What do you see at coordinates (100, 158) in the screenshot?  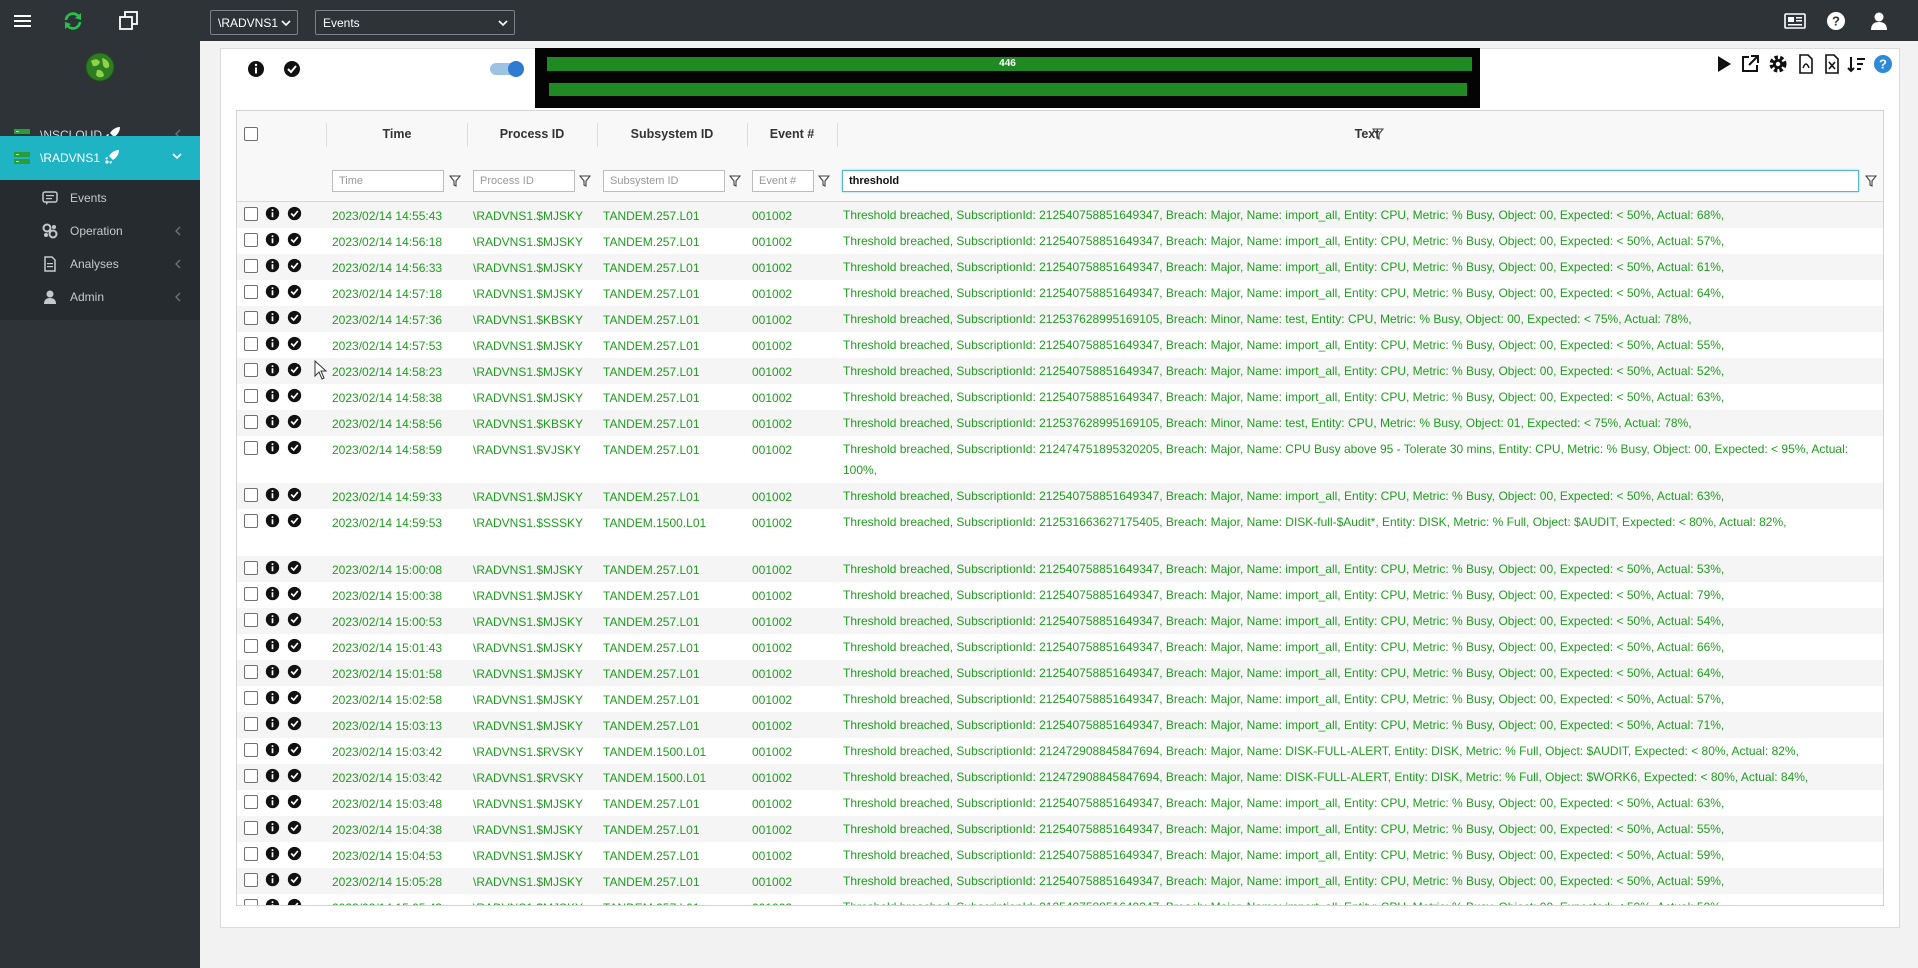 I see `sidebar-node-radvns1: \RADVNS1` at bounding box center [100, 158].